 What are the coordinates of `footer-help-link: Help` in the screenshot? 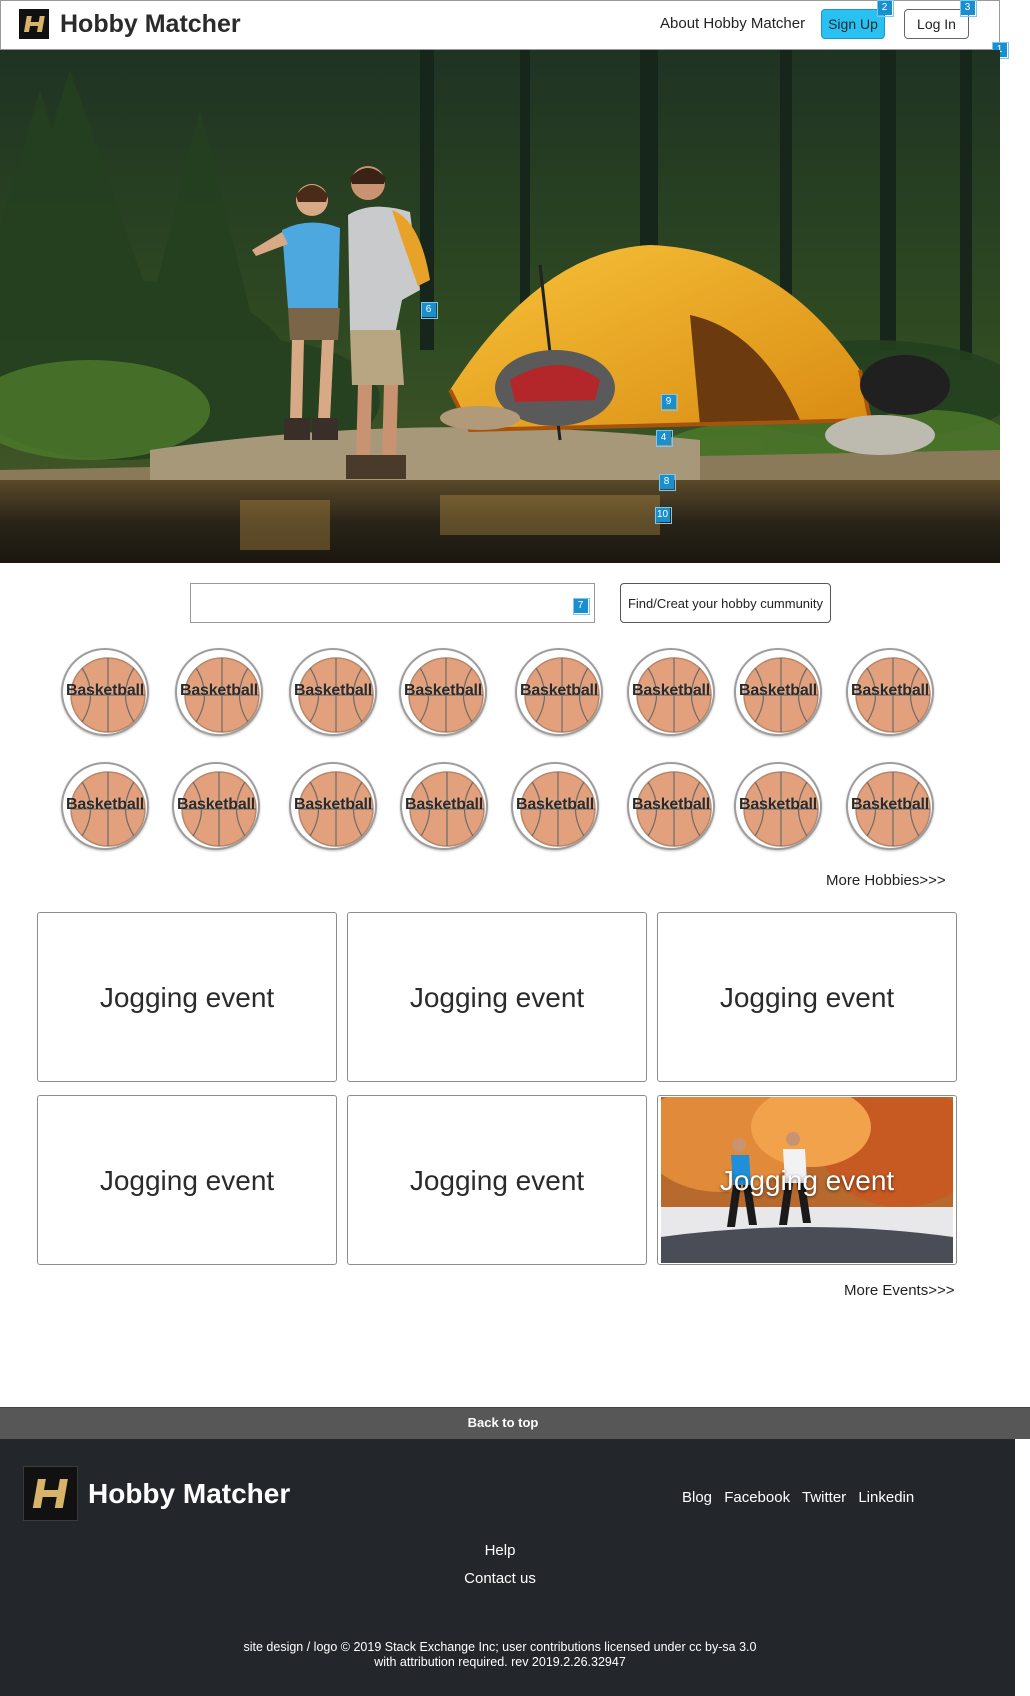 It's located at (500, 1550).